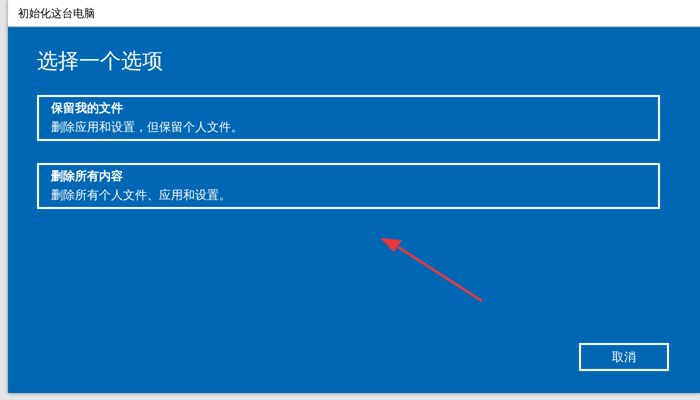 The height and width of the screenshot is (400, 700). Describe the element at coordinates (348, 118) in the screenshot. I see `option-button: 保留我的文件 删除应用和设置，但保留个人文件。` at that location.